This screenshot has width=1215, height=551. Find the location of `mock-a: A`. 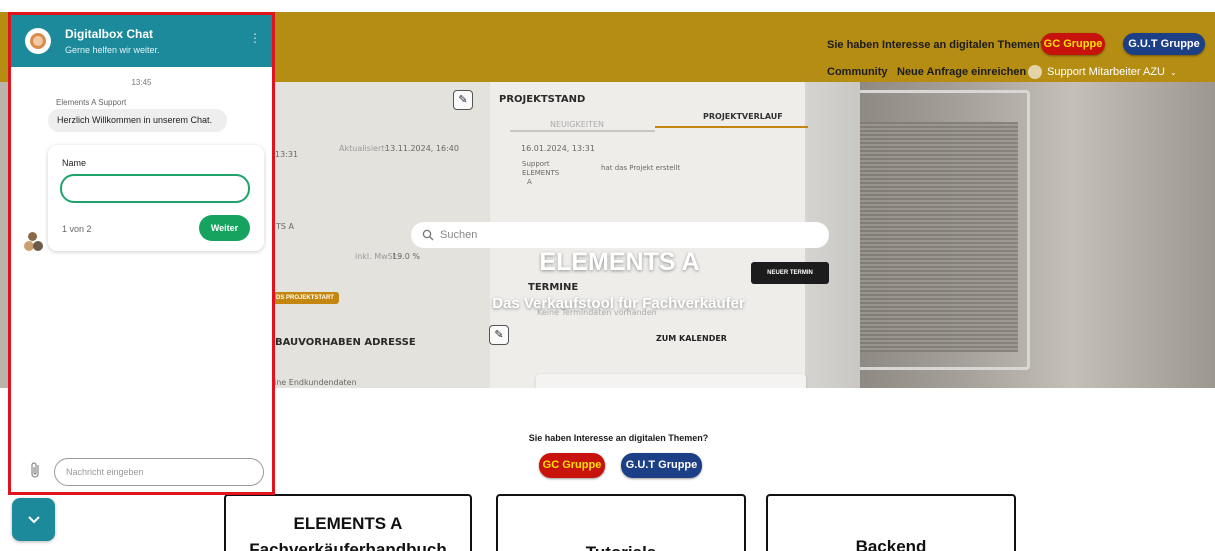

mock-a: A is located at coordinates (529, 182).